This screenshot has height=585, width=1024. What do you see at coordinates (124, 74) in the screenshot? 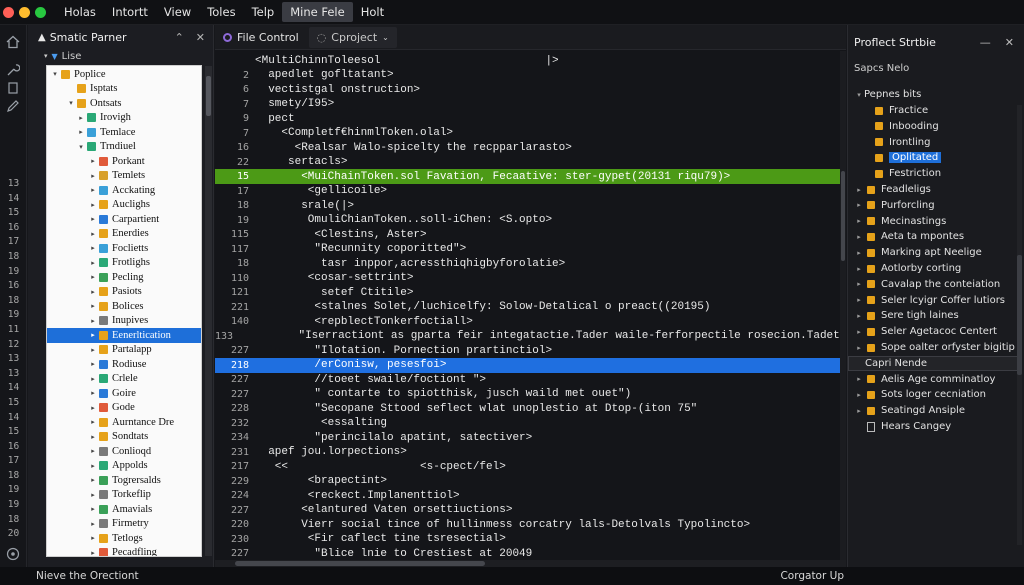
I see `tree-item: ▾ Poplice` at bounding box center [124, 74].